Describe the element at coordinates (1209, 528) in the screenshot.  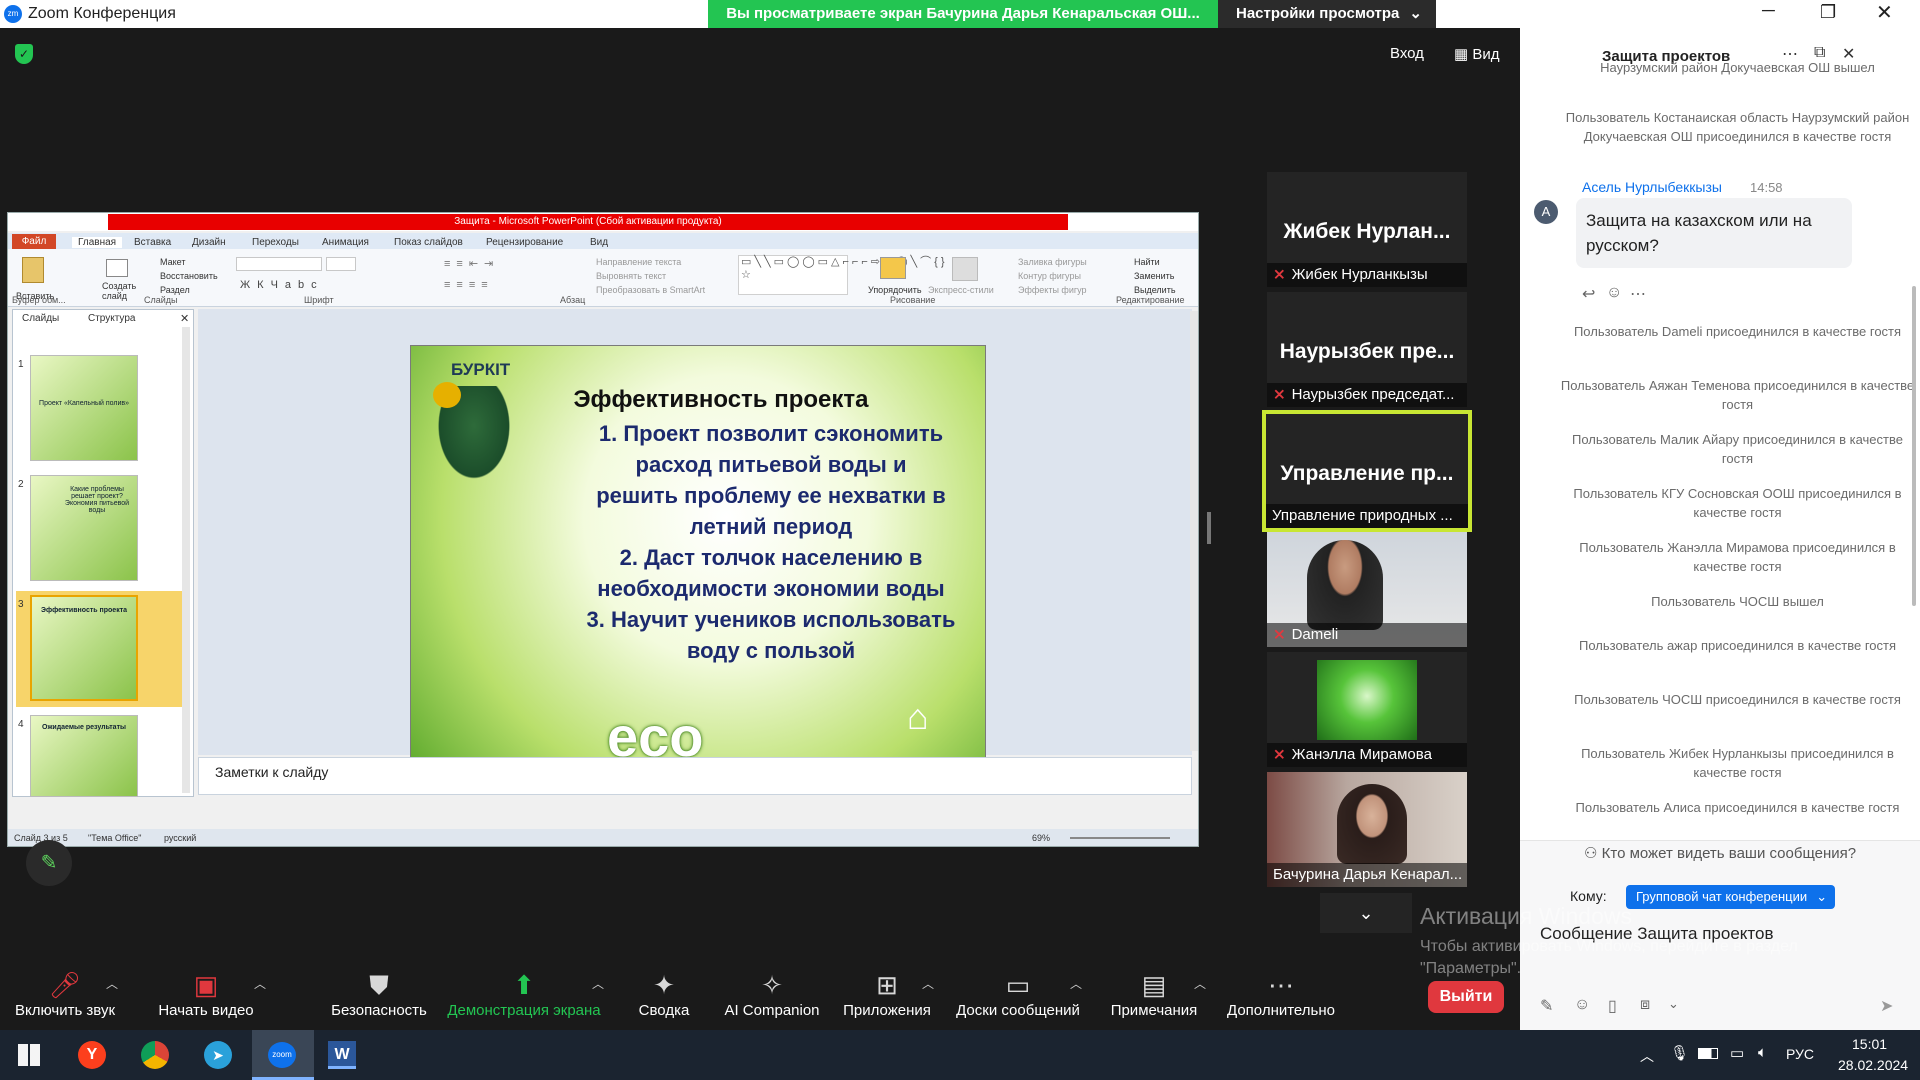
I see `panel-resize-handle` at that location.